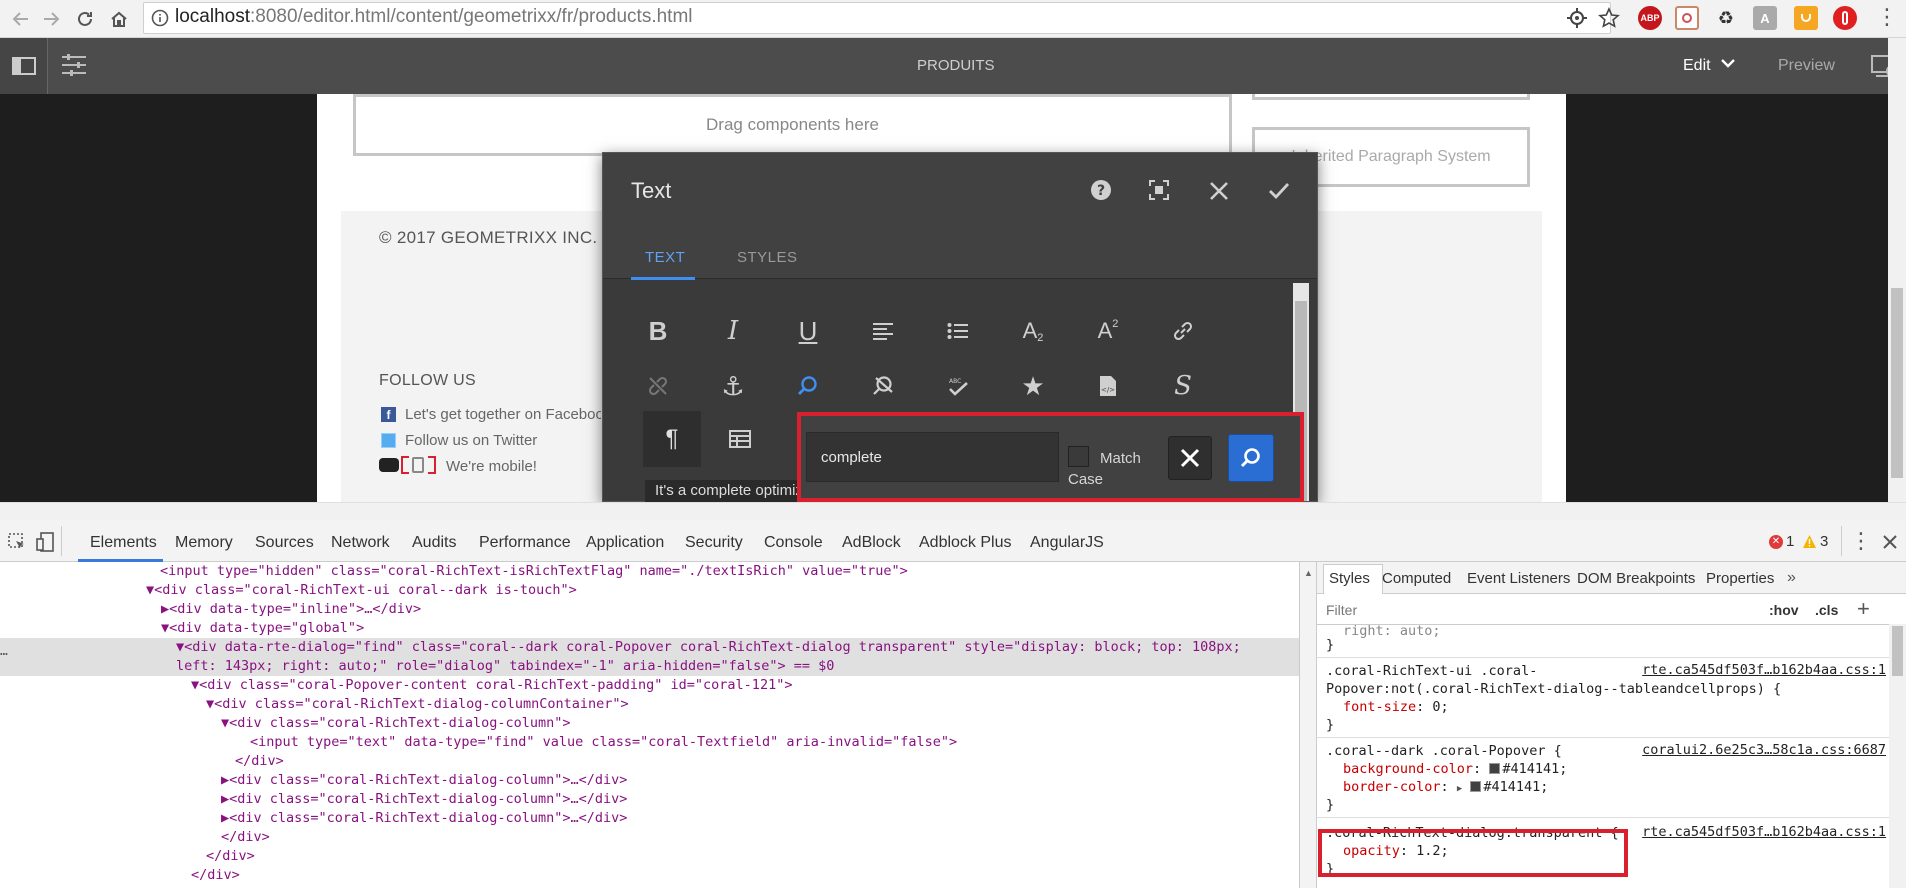 The height and width of the screenshot is (888, 1906). Describe the element at coordinates (1809, 541) in the screenshot. I see `warning-icon` at that location.